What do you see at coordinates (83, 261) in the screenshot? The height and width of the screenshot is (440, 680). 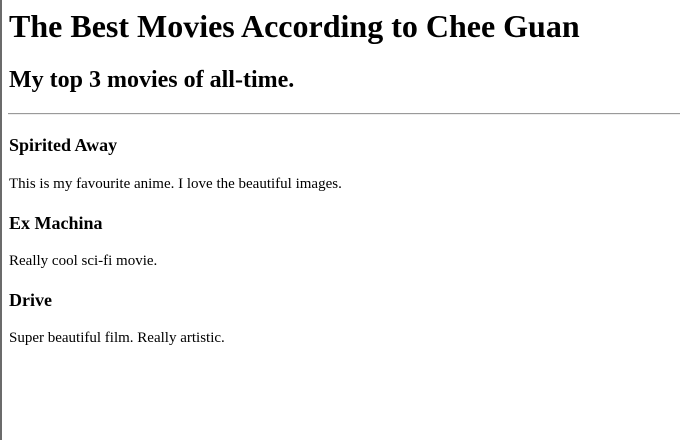 I see `movie-description: Really cool sci-fi movie.` at bounding box center [83, 261].